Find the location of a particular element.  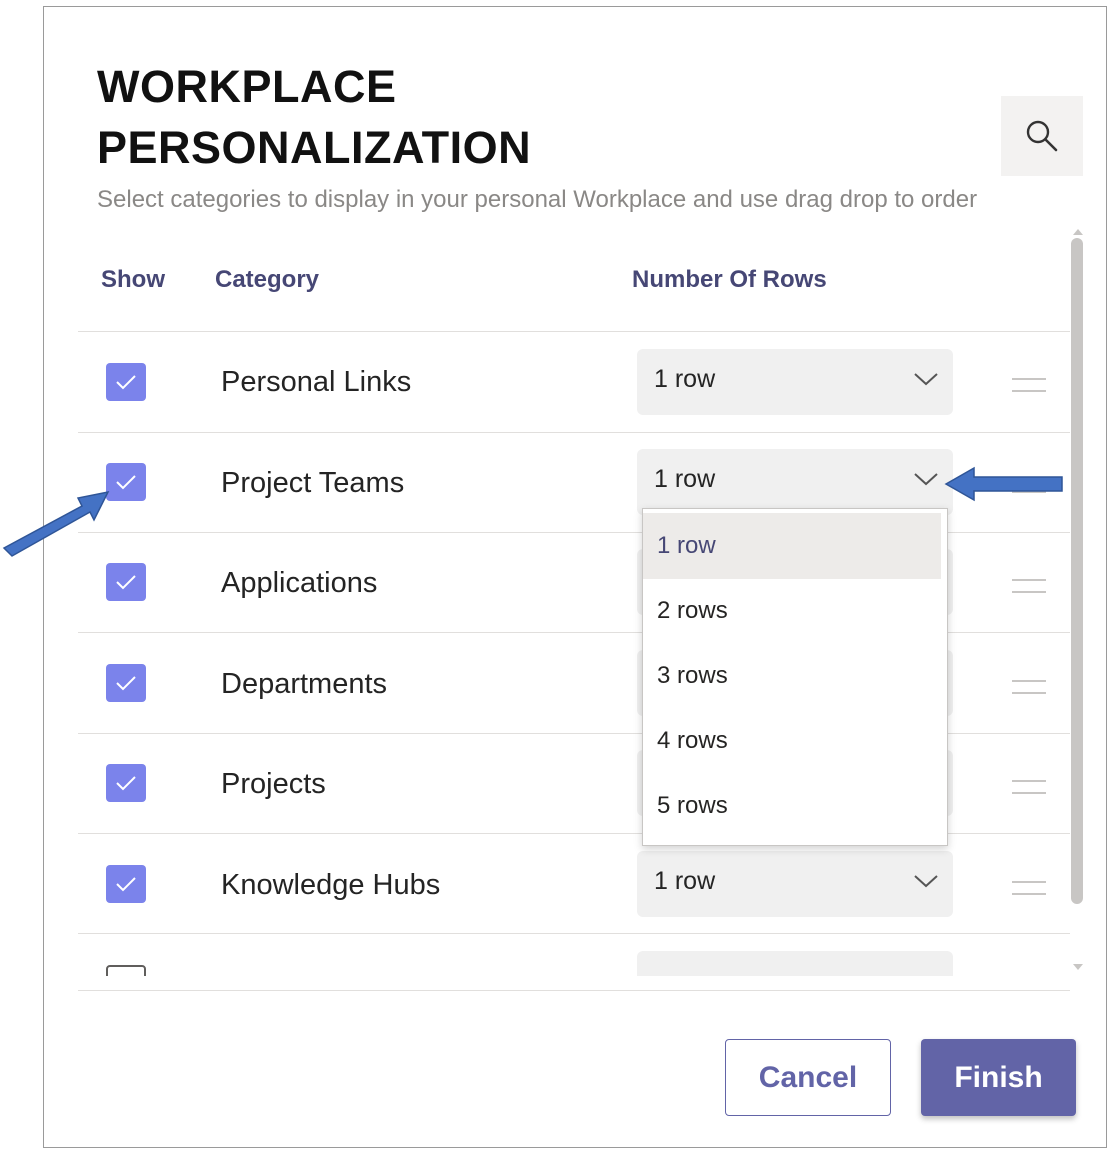

search-icon is located at coordinates (1042, 136).